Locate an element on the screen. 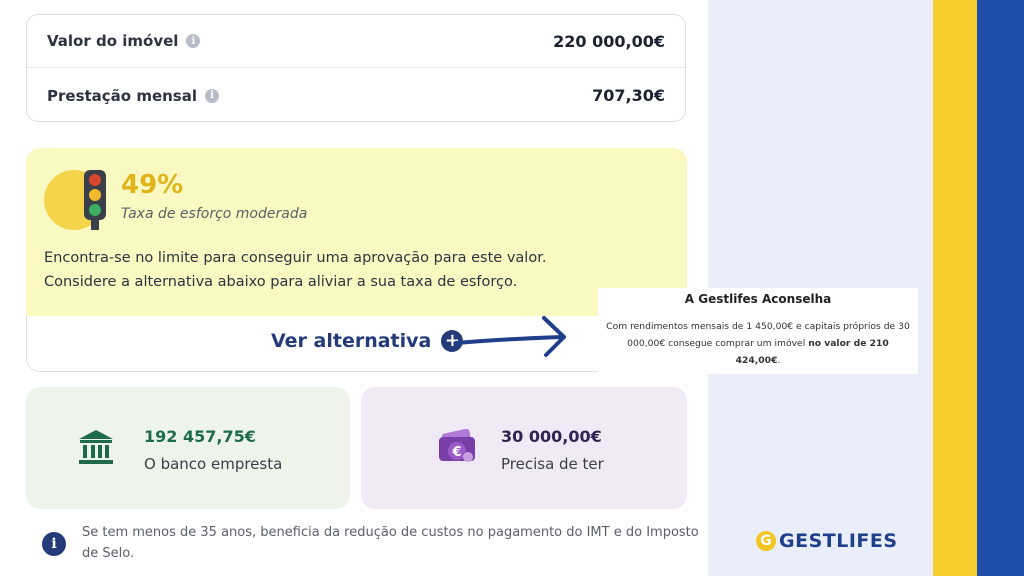 The height and width of the screenshot is (576, 1024). money-wallet-icon: € is located at coordinates (457, 445).